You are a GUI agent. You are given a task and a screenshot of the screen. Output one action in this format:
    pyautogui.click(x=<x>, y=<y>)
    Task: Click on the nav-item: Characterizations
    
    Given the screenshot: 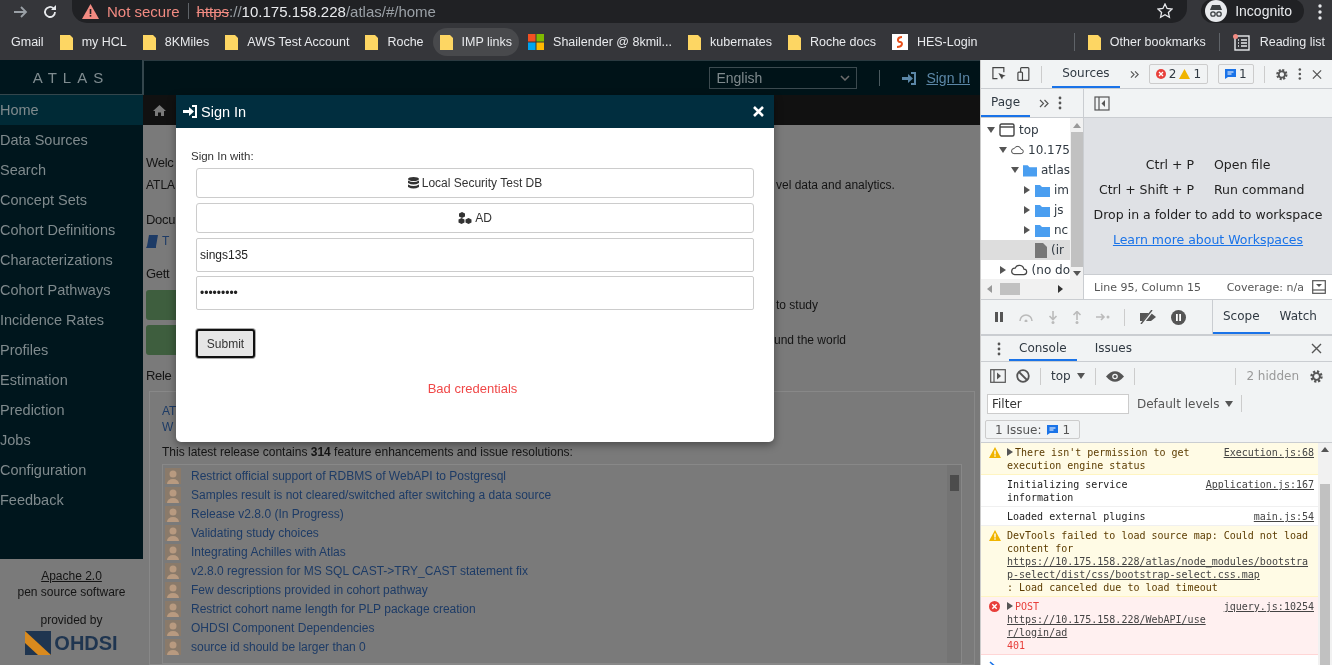 What is the action you would take?
    pyautogui.click(x=71, y=260)
    